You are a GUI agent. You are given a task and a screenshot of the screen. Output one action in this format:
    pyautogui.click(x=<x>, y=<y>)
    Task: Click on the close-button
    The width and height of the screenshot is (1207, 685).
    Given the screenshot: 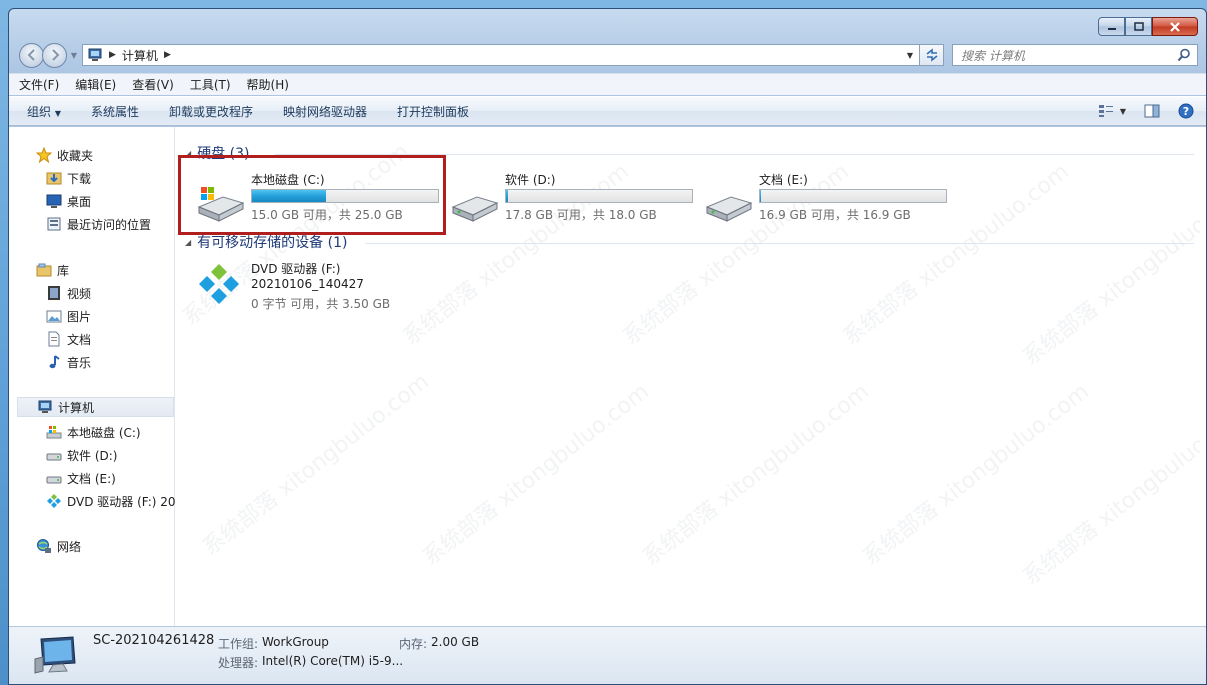 What is the action you would take?
    pyautogui.click(x=1175, y=26)
    